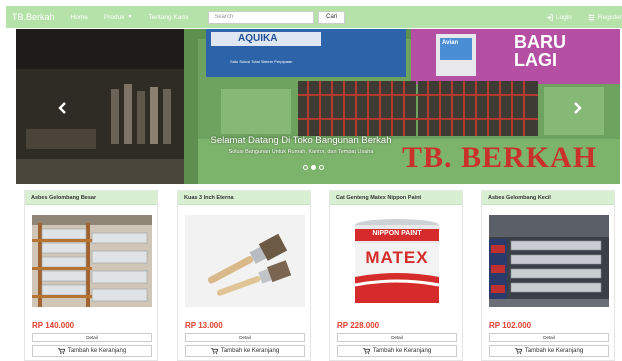 This screenshot has height=361, width=622. Describe the element at coordinates (168, 17) in the screenshot. I see `nav-tentang-kami: Tentang Kami` at that location.